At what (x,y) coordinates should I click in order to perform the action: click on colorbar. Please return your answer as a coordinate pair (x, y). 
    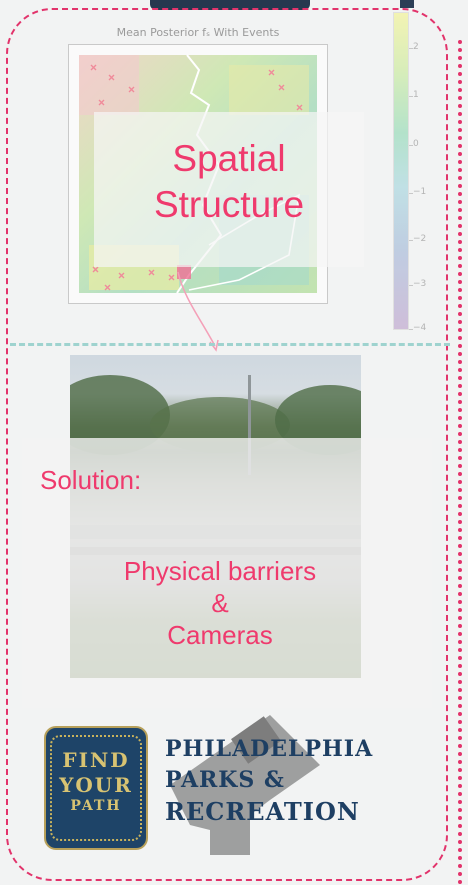
    Looking at the image, I should click on (401, 171).